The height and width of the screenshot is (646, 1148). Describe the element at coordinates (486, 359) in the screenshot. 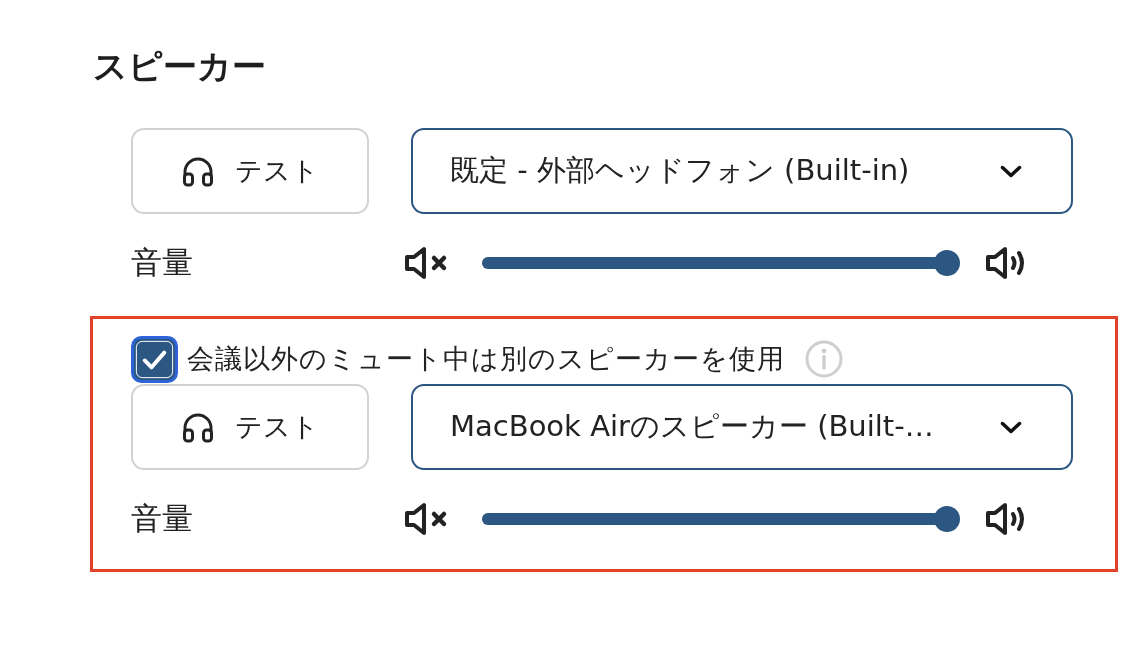

I see `checkbox-label: 会議以外のミュート中は別のスピーカーを使用` at that location.